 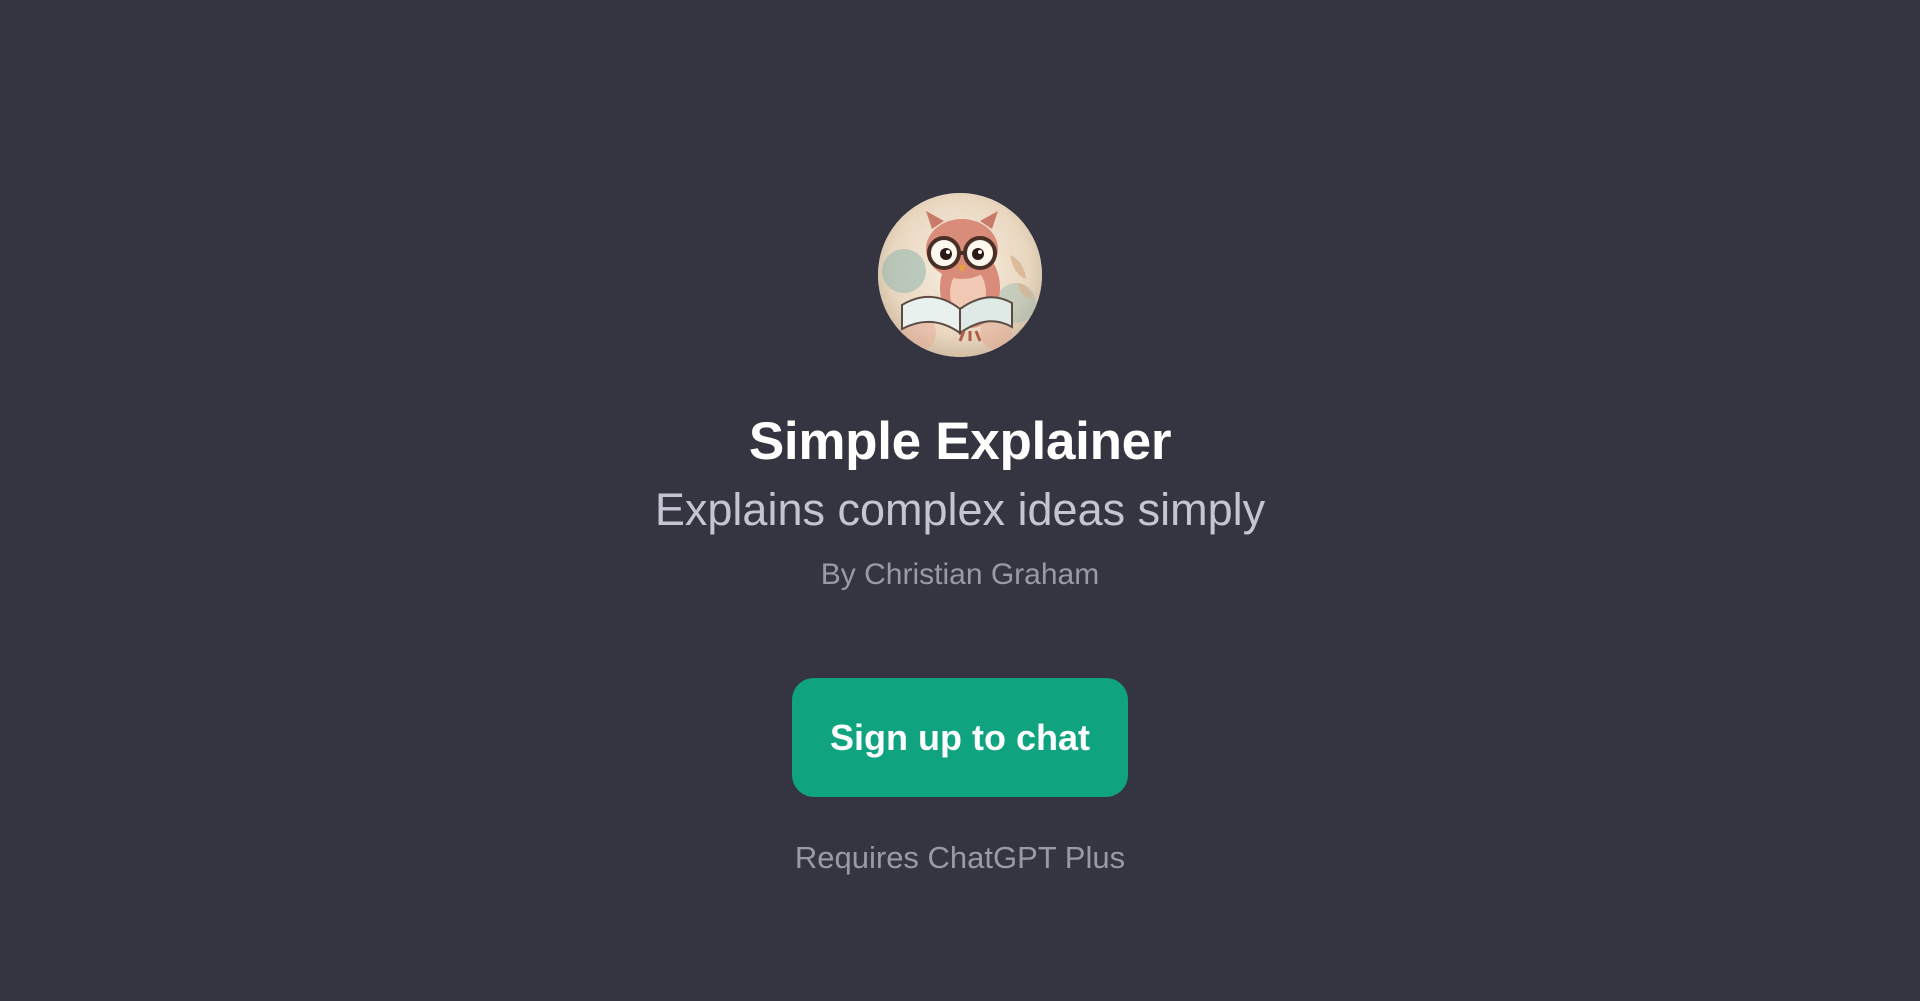 What do you see at coordinates (960, 509) in the screenshot?
I see `gpt-description: Explains complex ideas simply` at bounding box center [960, 509].